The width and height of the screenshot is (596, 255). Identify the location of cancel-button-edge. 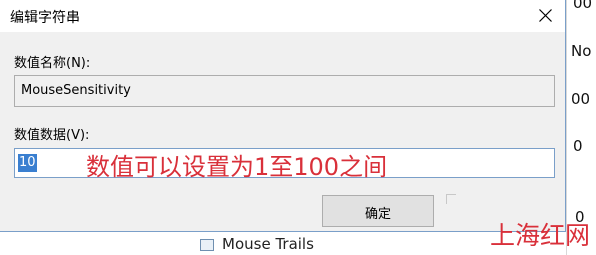
(451, 199).